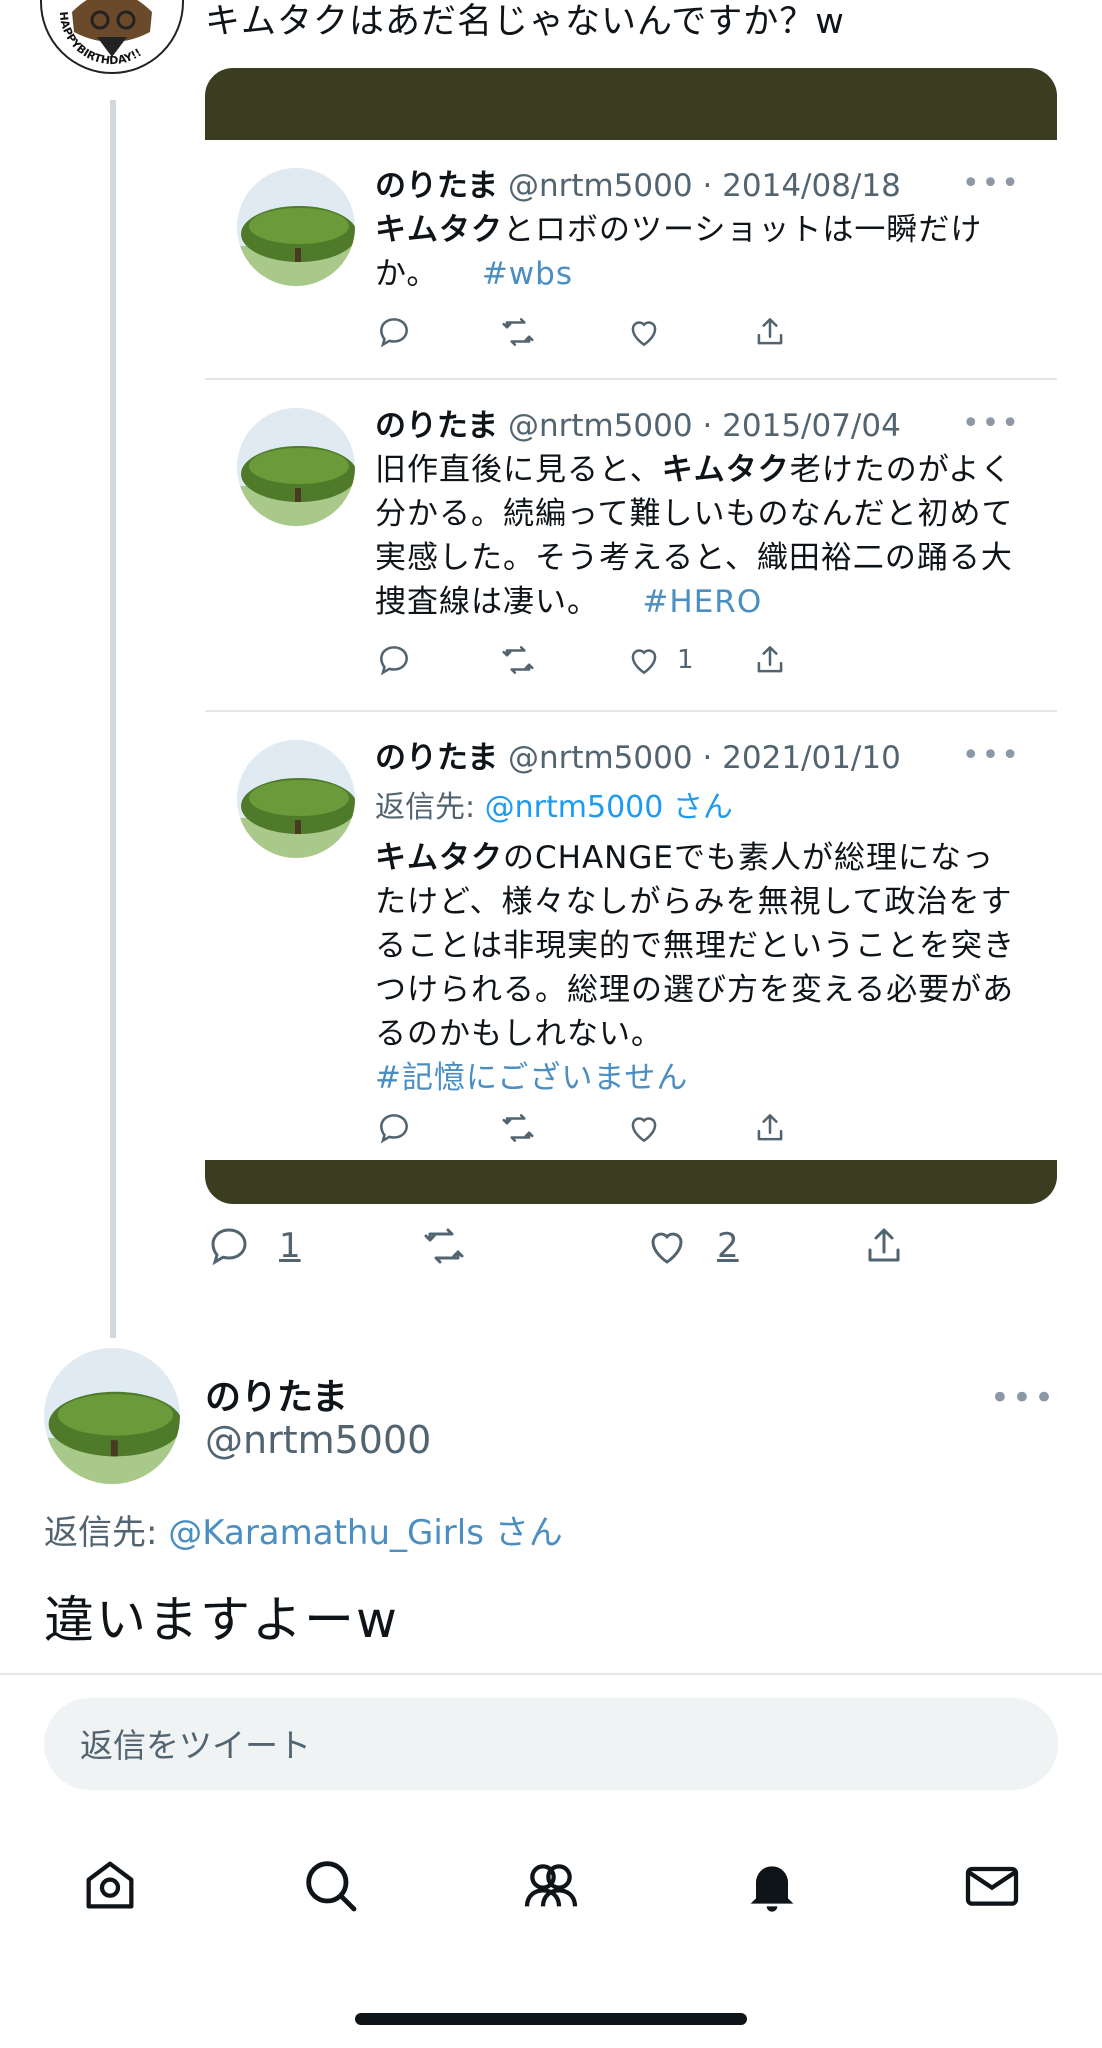 This screenshot has width=1102, height=2048. I want to click on notifications-icon, so click(772, 1889).